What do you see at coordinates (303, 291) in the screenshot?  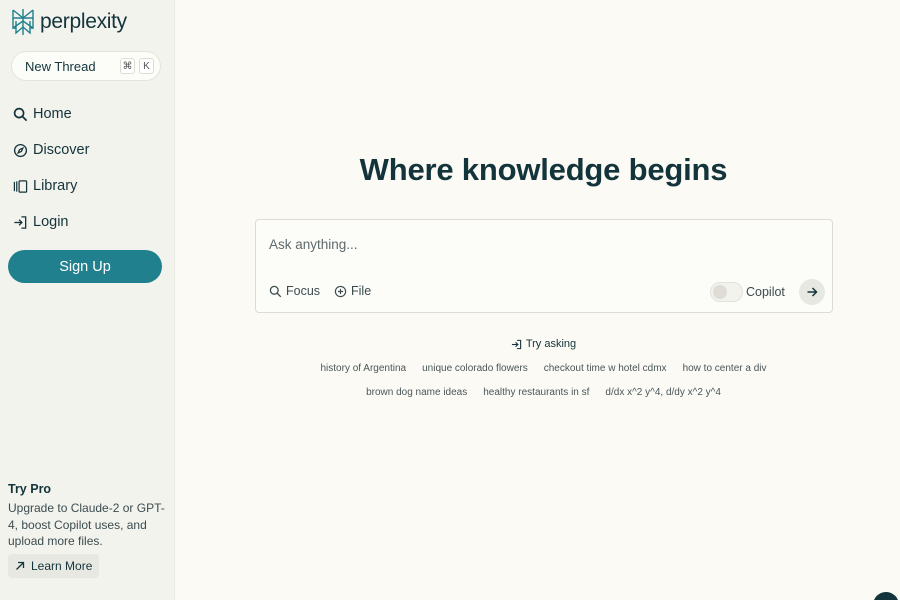 I see `focus-label: Focus` at bounding box center [303, 291].